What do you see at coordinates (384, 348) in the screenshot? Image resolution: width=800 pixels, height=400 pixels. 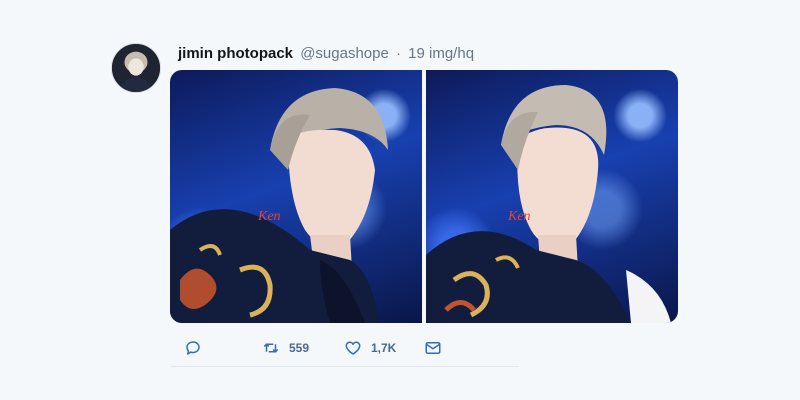 I see `like-count: 1,7K` at bounding box center [384, 348].